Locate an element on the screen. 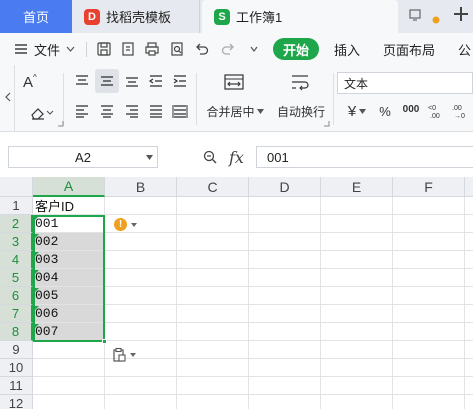 This screenshot has width=473, height=409. cell-a3: 002 is located at coordinates (69, 242).